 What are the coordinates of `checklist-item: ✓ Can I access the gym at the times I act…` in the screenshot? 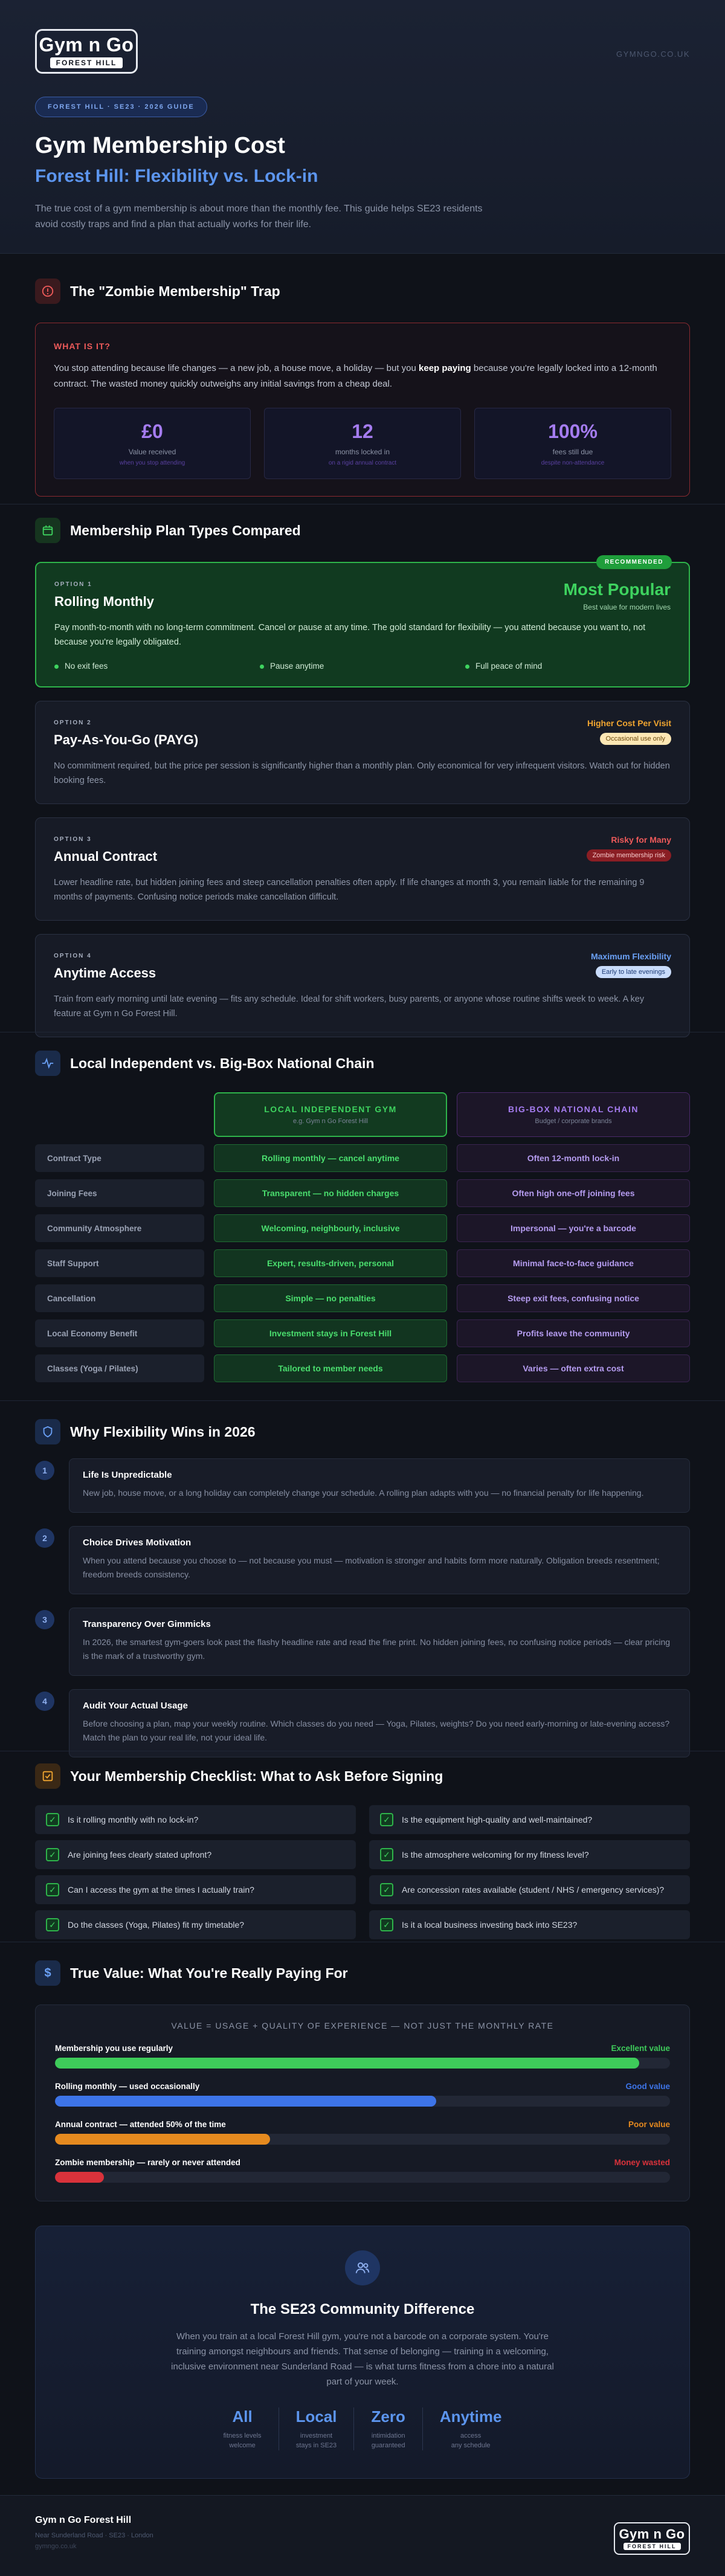 It's located at (195, 1889).